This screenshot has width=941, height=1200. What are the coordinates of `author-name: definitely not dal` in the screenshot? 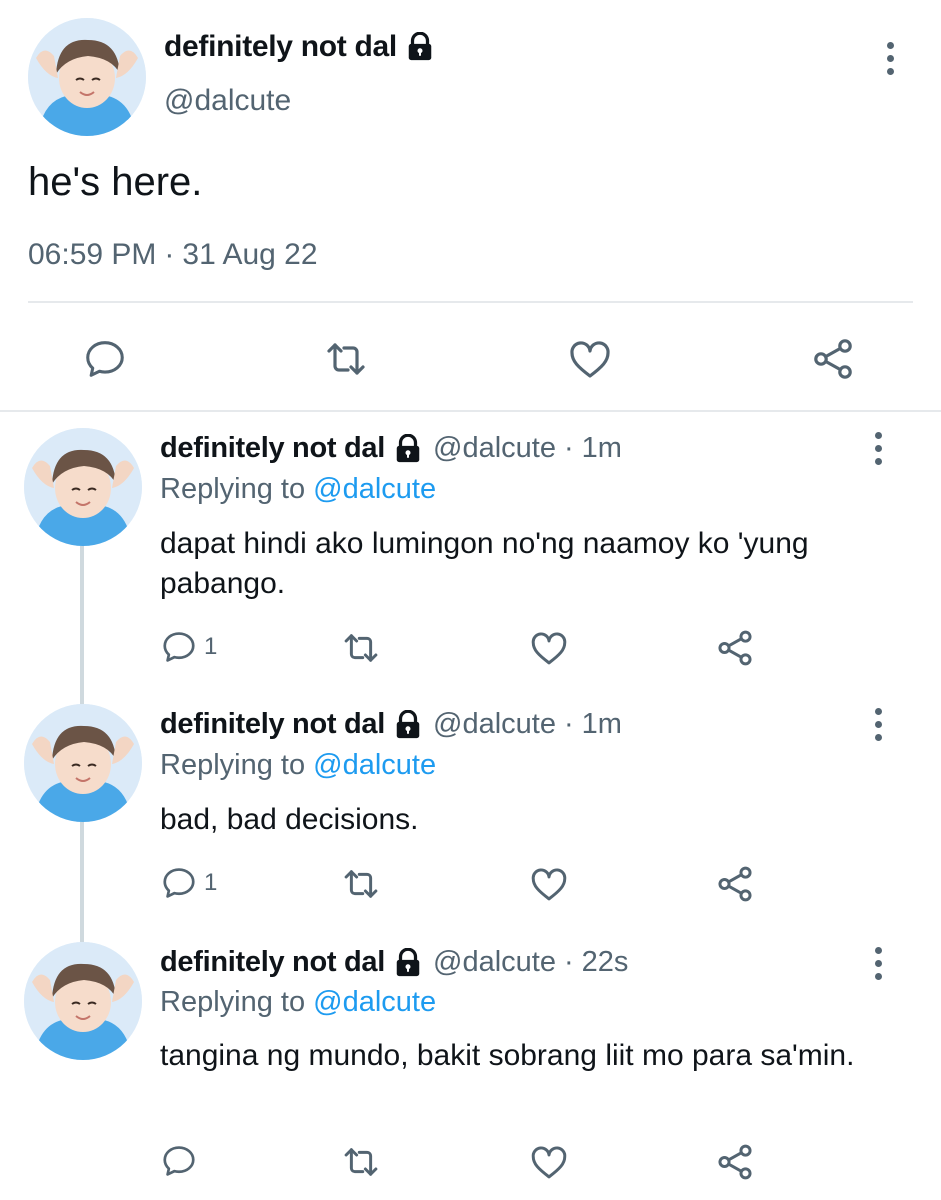 It's located at (299, 47).